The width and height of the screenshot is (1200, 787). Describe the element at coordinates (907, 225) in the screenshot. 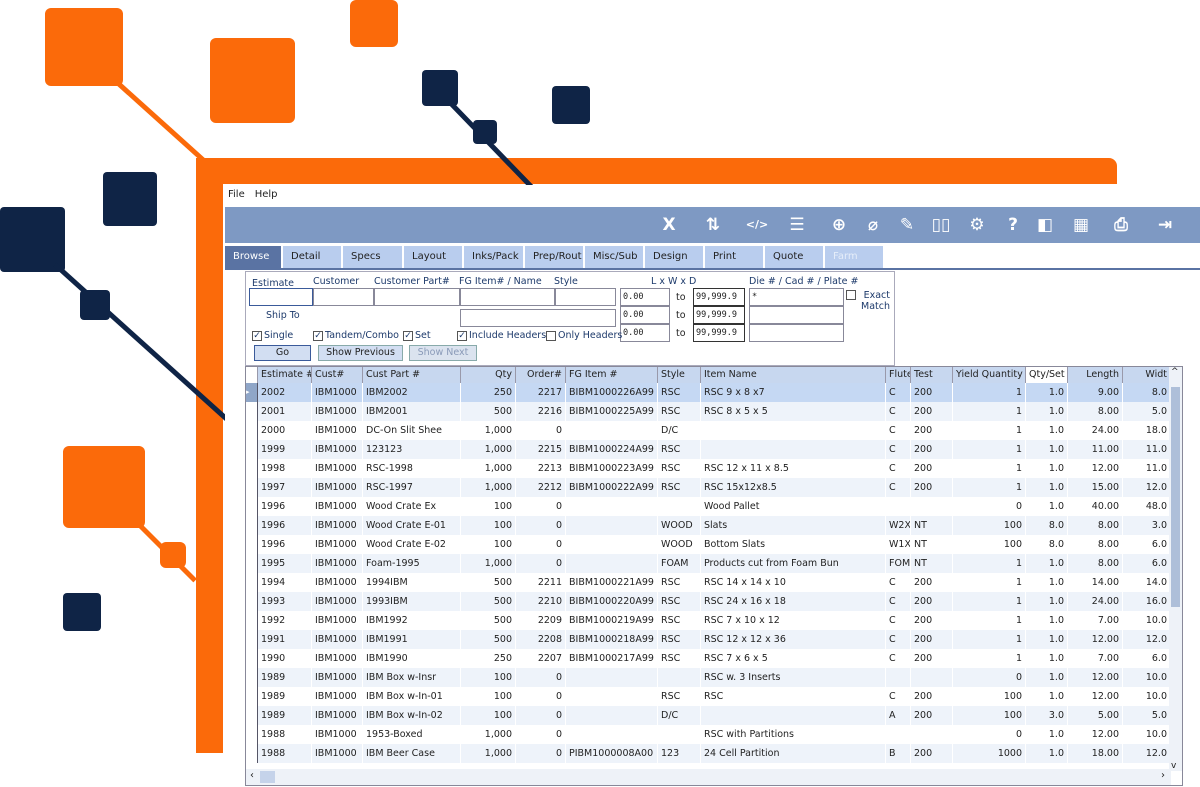

I see `notes-check-icon: ✎` at that location.